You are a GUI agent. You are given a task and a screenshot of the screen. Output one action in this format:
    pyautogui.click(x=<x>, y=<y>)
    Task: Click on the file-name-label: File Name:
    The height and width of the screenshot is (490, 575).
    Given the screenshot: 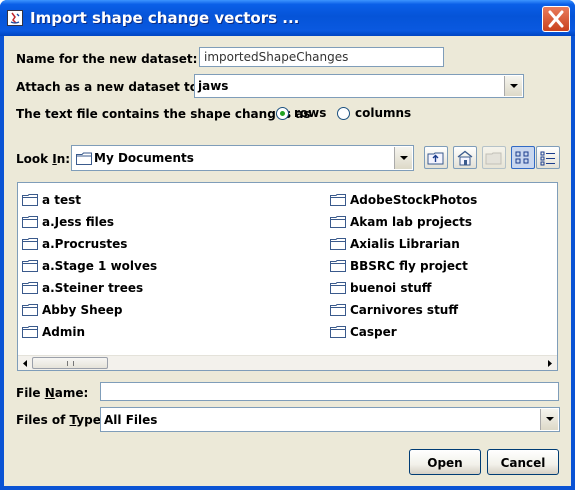 What is the action you would take?
    pyautogui.click(x=52, y=393)
    